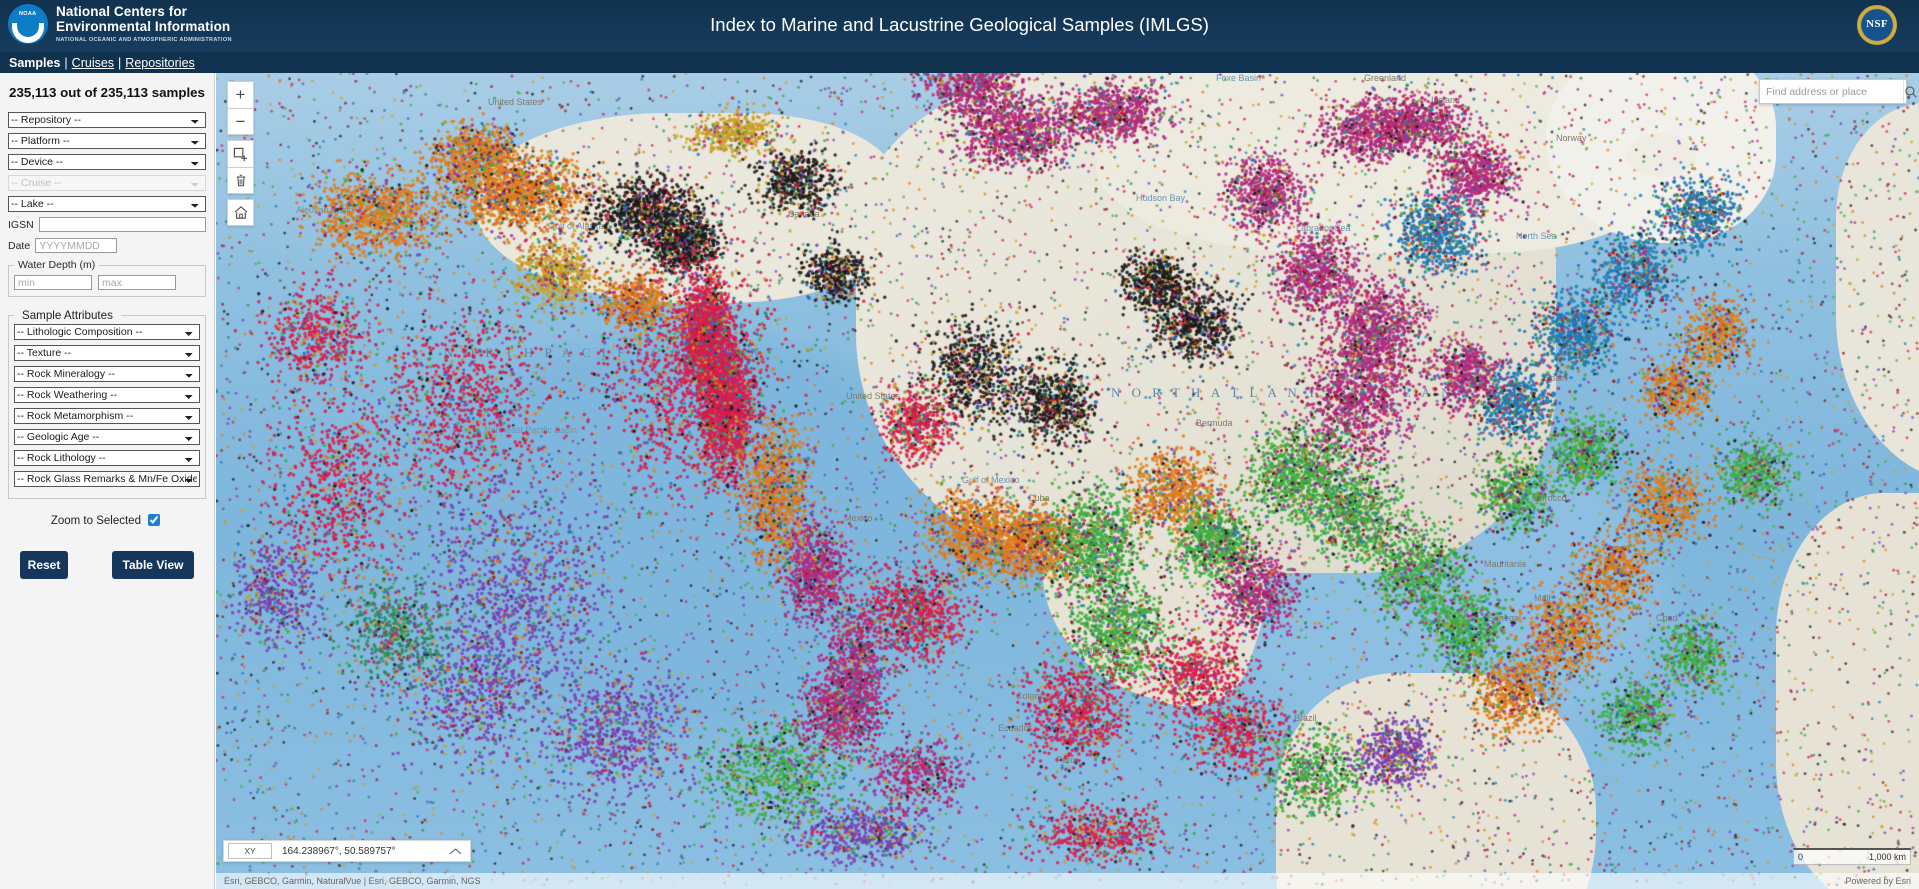 The height and width of the screenshot is (889, 1919). Describe the element at coordinates (53, 282) in the screenshot. I see `water-depth-min-input` at that location.